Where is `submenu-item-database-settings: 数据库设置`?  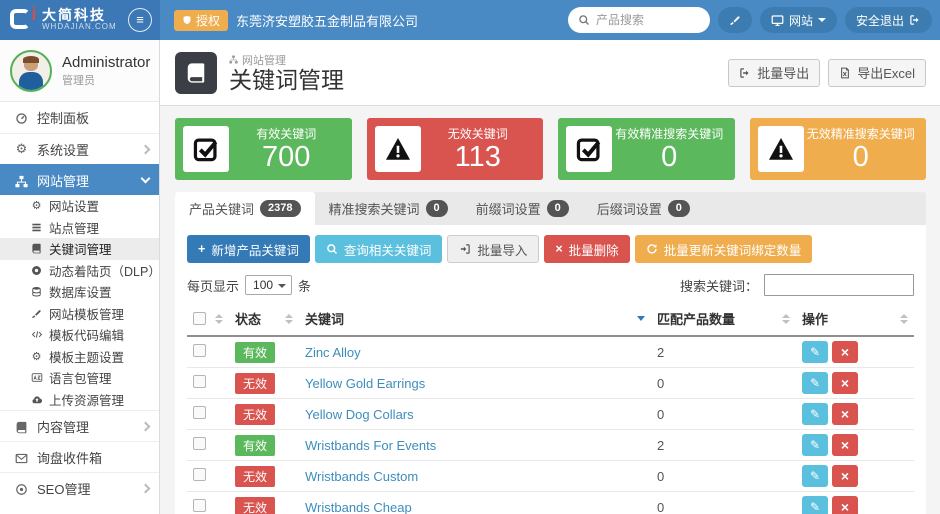 submenu-item-database-settings: 数据库设置 is located at coordinates (79, 292).